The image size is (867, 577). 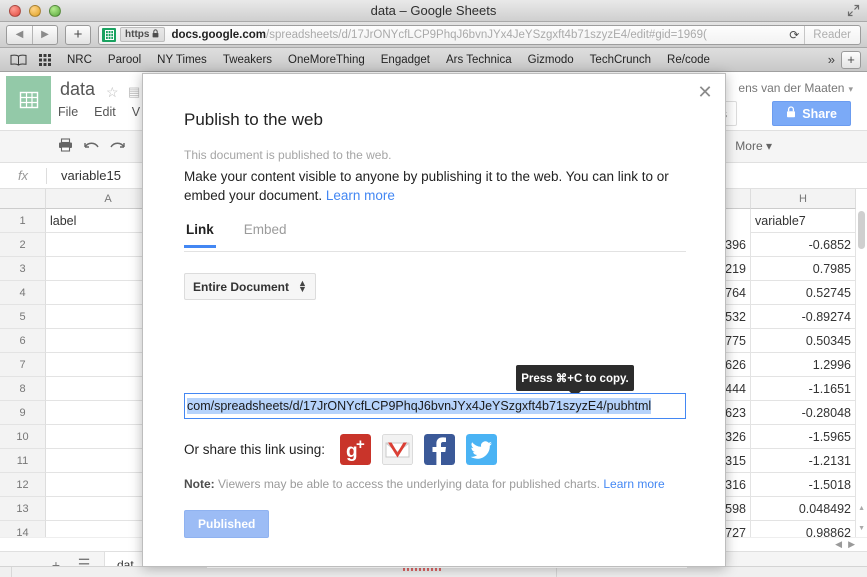 What do you see at coordinates (405, 60) in the screenshot?
I see `bookmark-engadget: Engadget` at bounding box center [405, 60].